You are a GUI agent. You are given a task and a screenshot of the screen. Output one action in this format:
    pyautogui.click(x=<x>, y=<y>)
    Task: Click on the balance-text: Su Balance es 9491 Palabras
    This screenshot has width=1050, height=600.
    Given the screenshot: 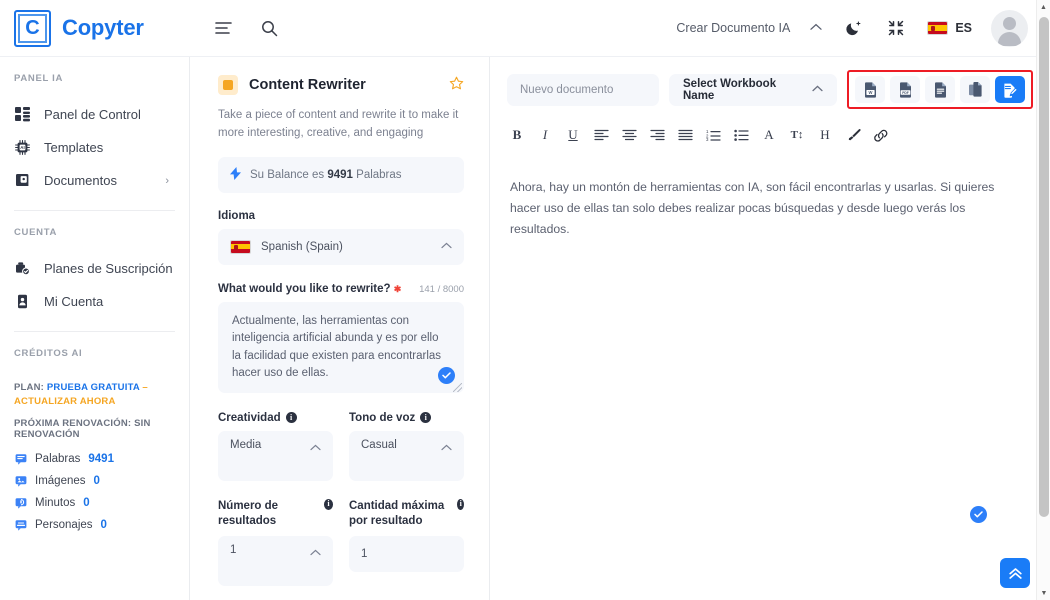 What is the action you would take?
    pyautogui.click(x=326, y=175)
    